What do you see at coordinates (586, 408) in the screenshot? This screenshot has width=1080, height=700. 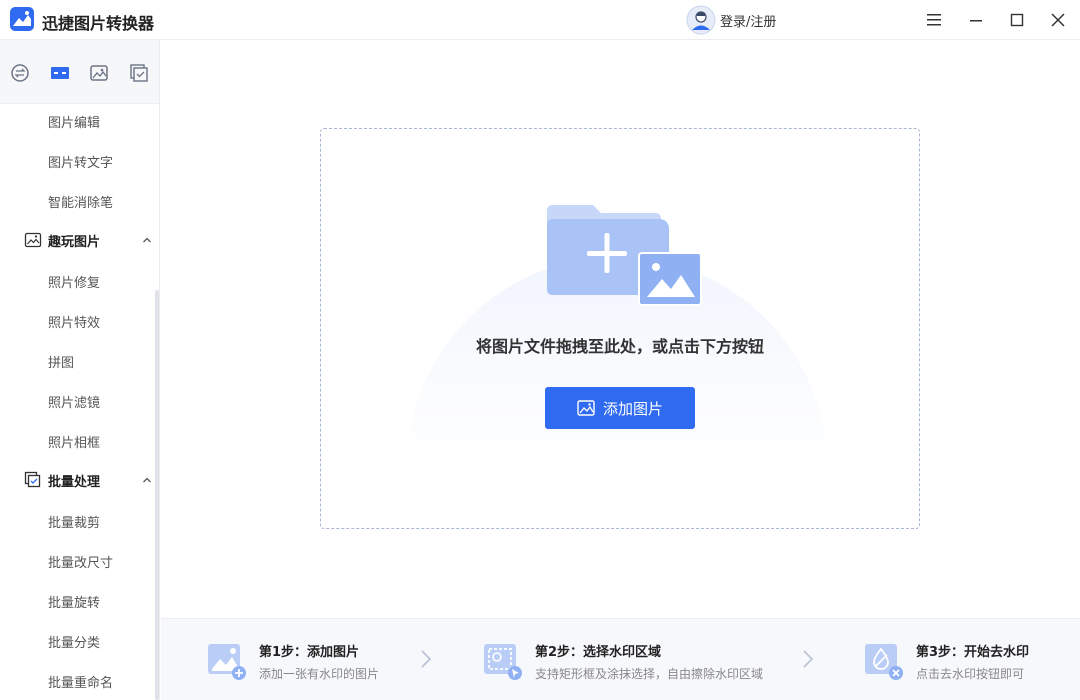 I see `image-icon` at bounding box center [586, 408].